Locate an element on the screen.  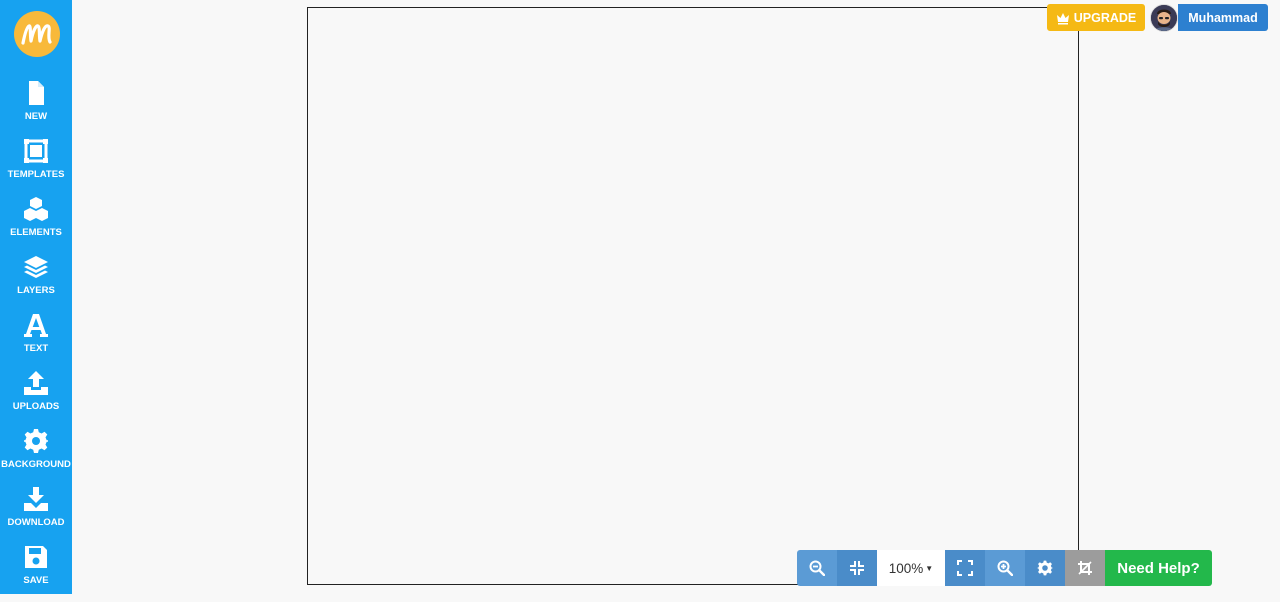
zoom-in-button is located at coordinates (1005, 568).